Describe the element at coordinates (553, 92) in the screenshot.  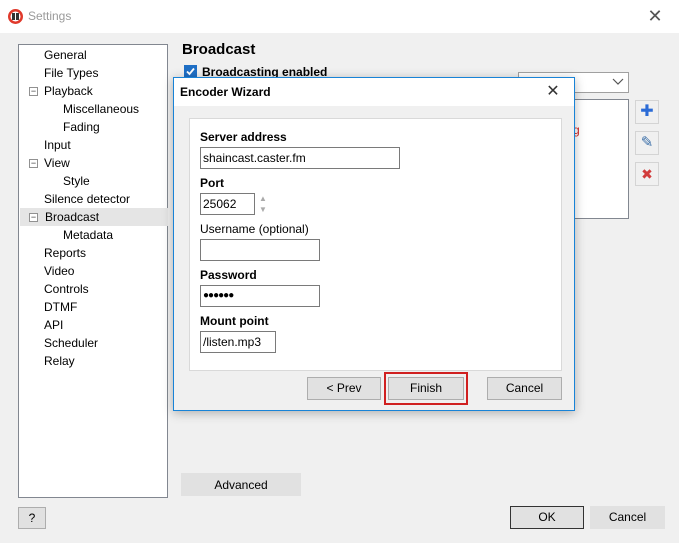
I see `dialog-close-icon: ✕` at that location.